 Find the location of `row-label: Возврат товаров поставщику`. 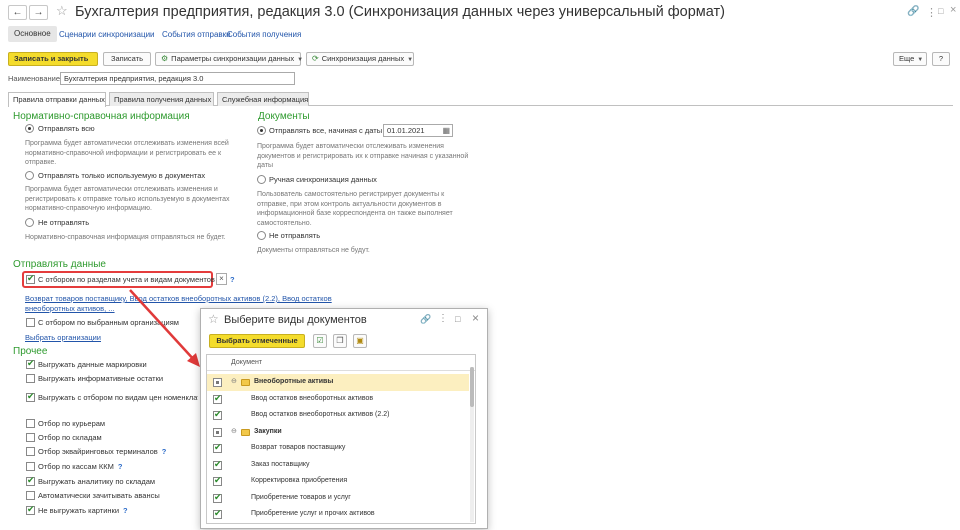

row-label: Возврат товаров поставщику is located at coordinates (298, 447).